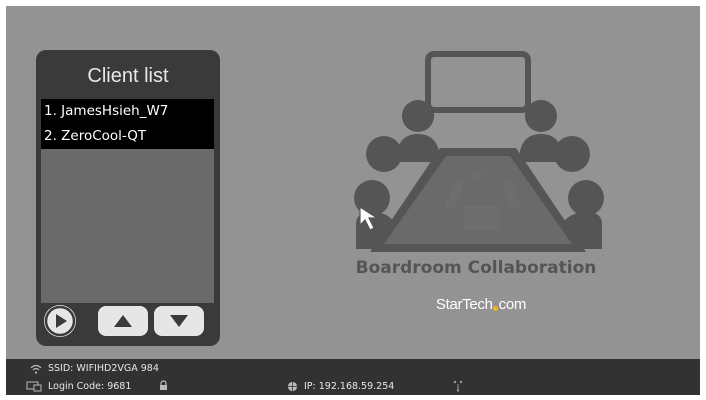 This screenshot has width=706, height=400. I want to click on startech-logo: StarTech com, so click(481, 304).